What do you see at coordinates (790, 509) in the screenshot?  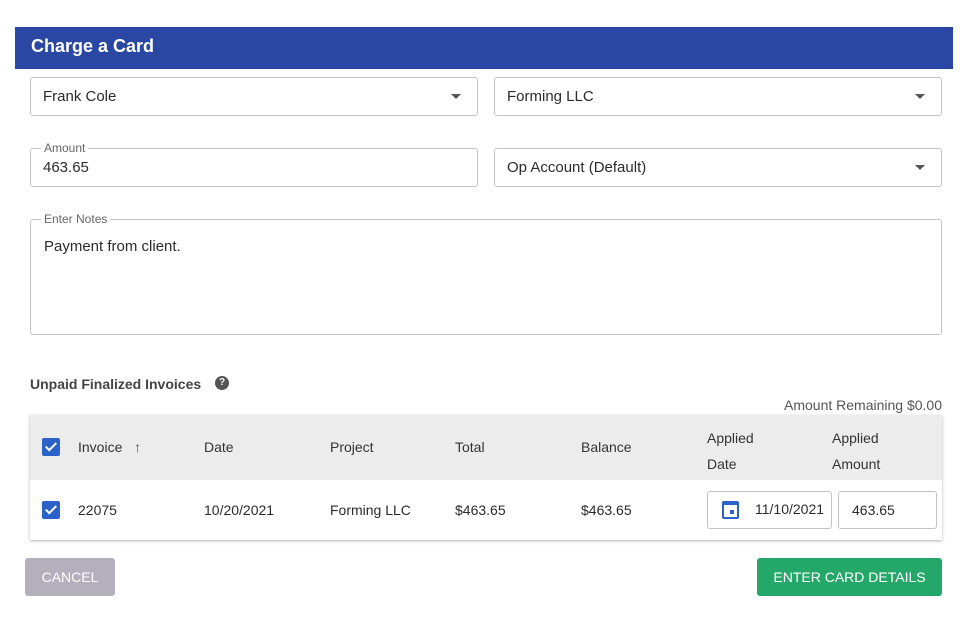 I see `applied-date-value: 11/10/2021` at bounding box center [790, 509].